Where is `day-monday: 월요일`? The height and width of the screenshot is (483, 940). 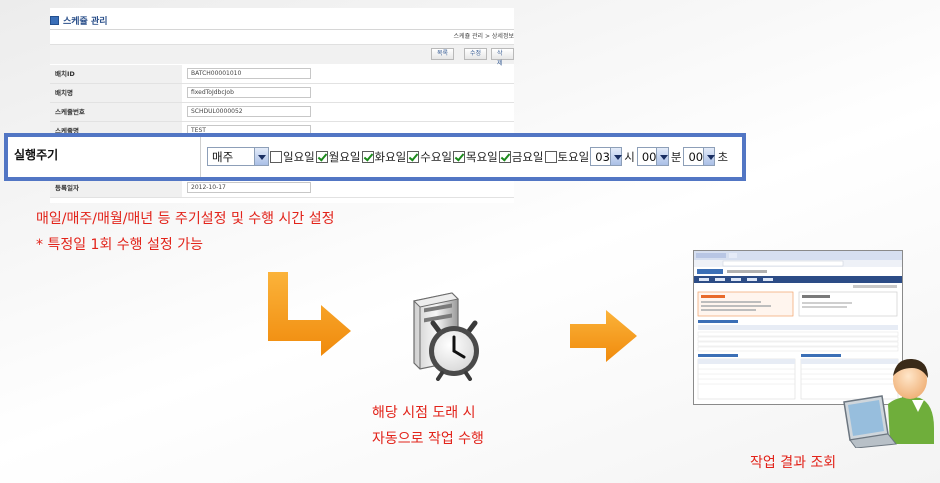
day-monday: 월요일 is located at coordinates (338, 157).